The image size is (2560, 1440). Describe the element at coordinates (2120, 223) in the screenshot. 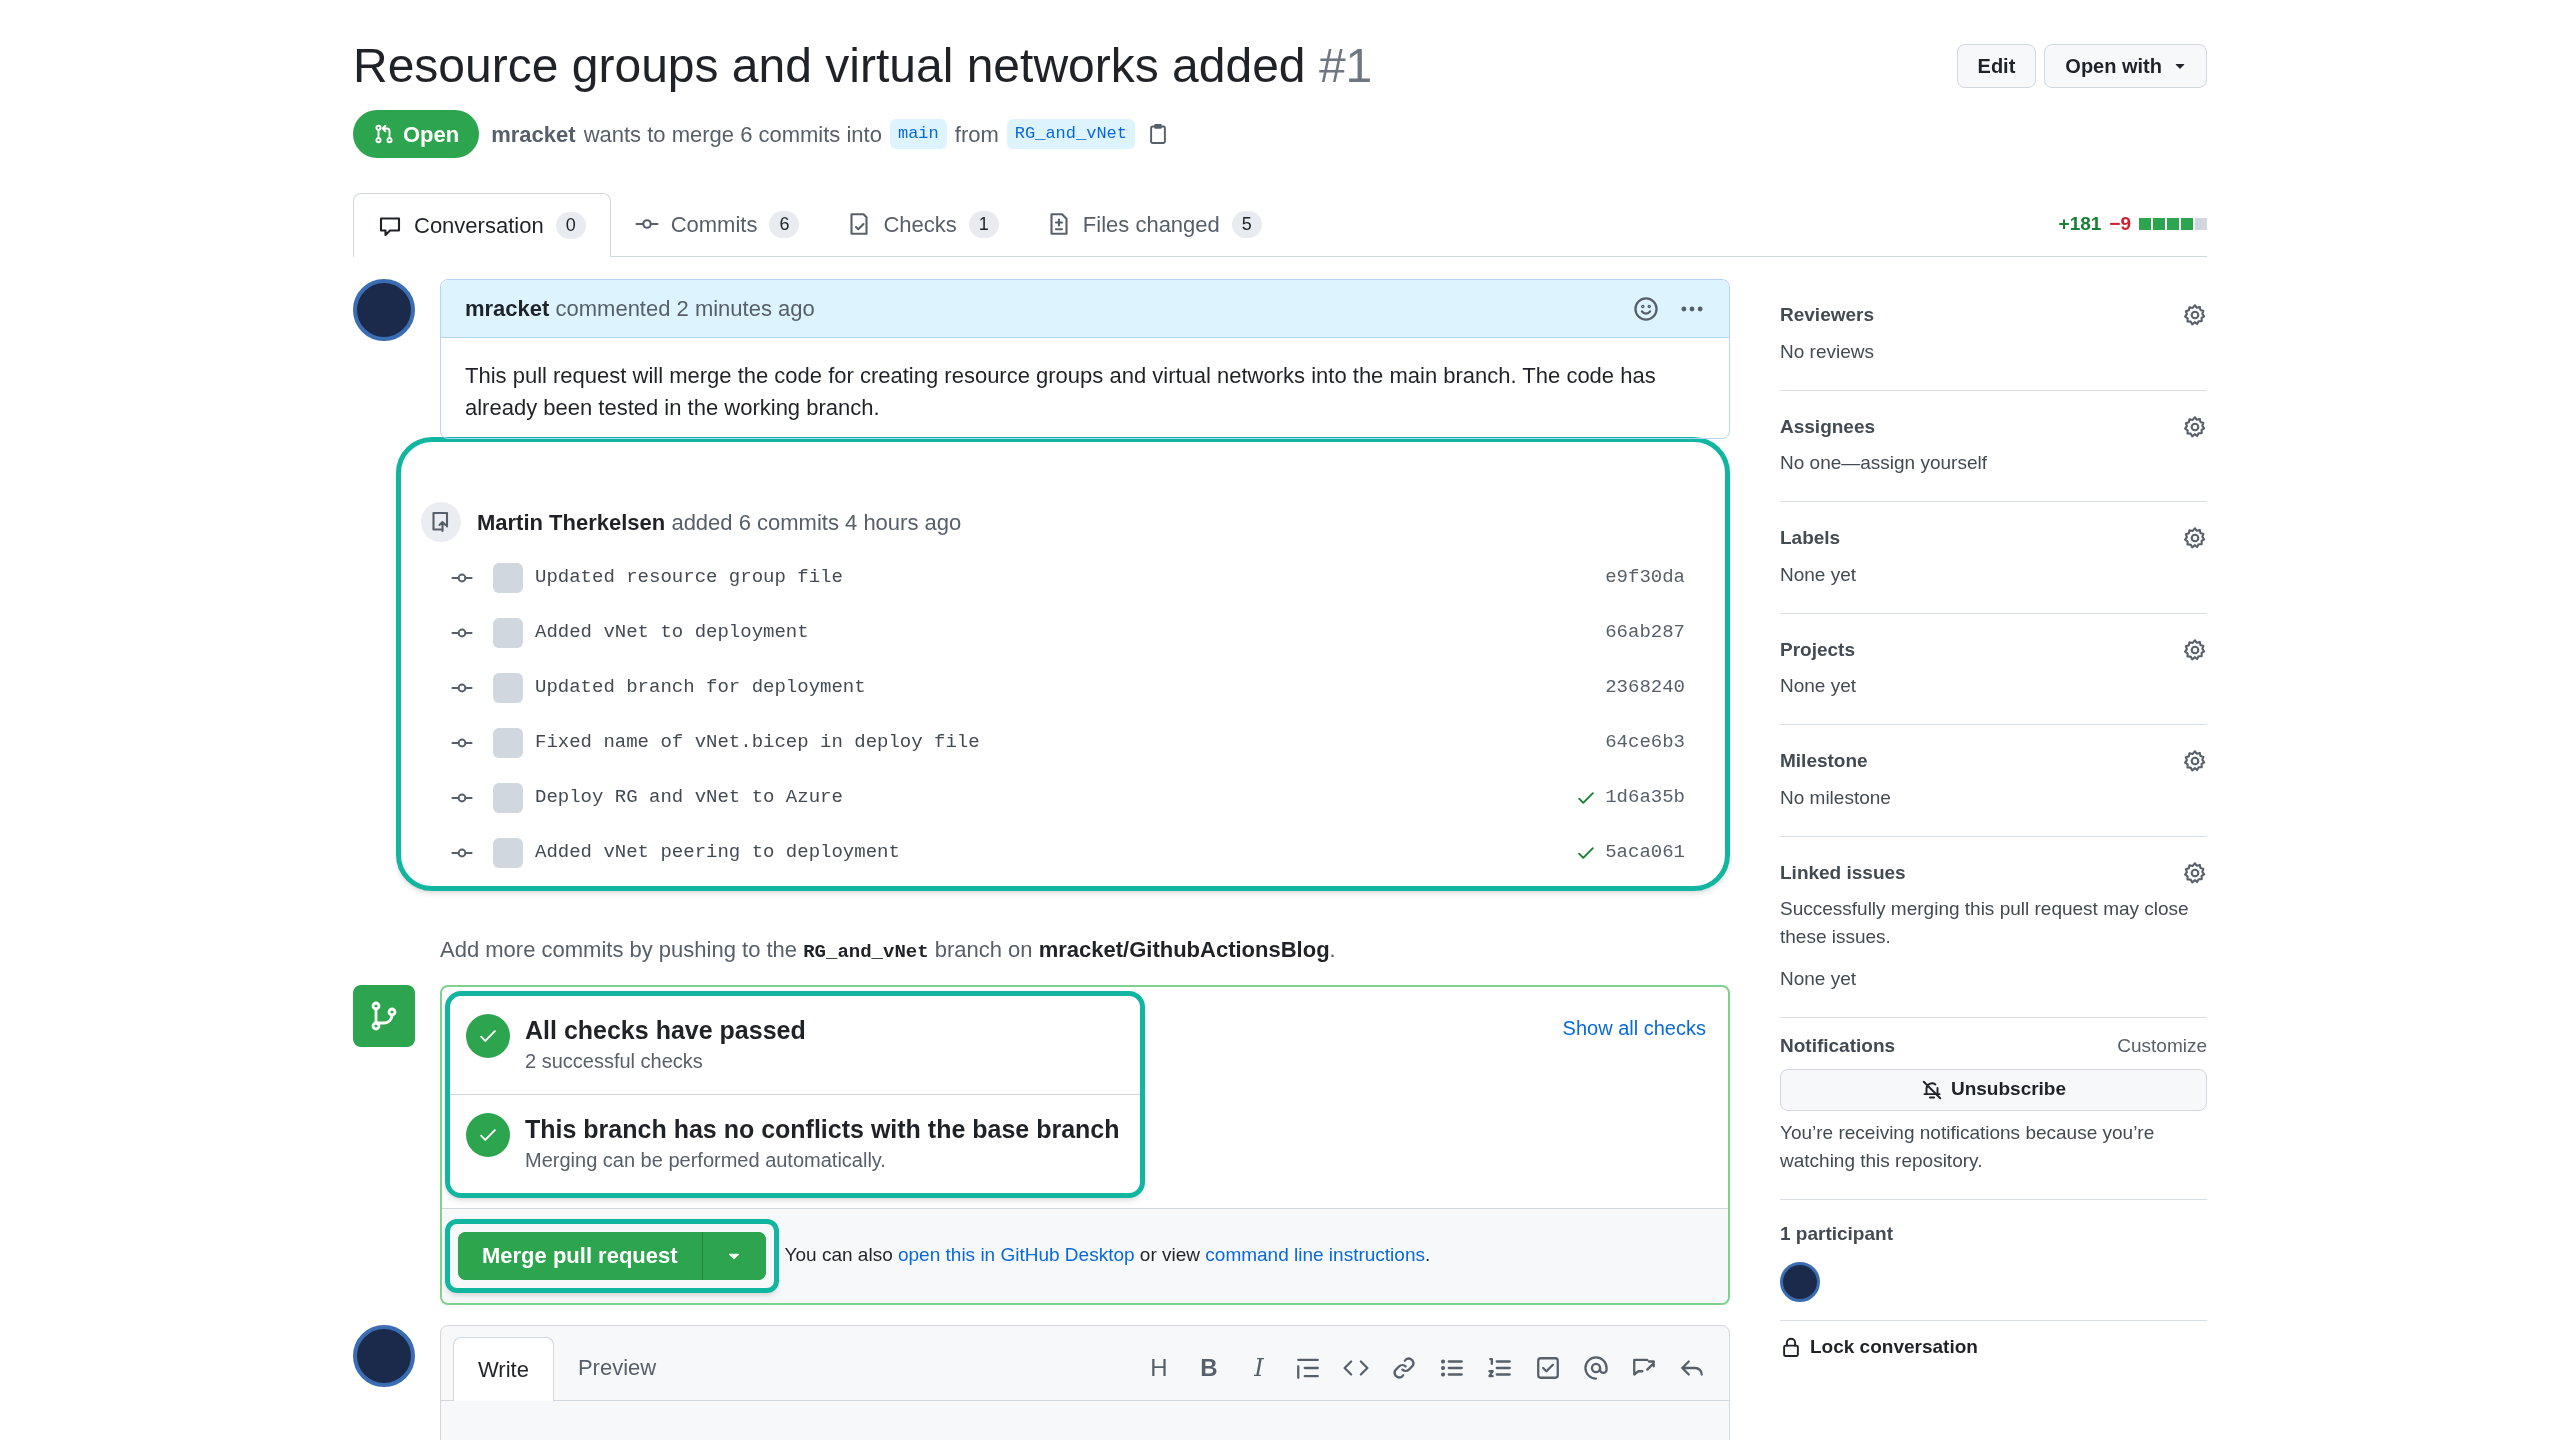

I see `deletions-count: −9` at that location.